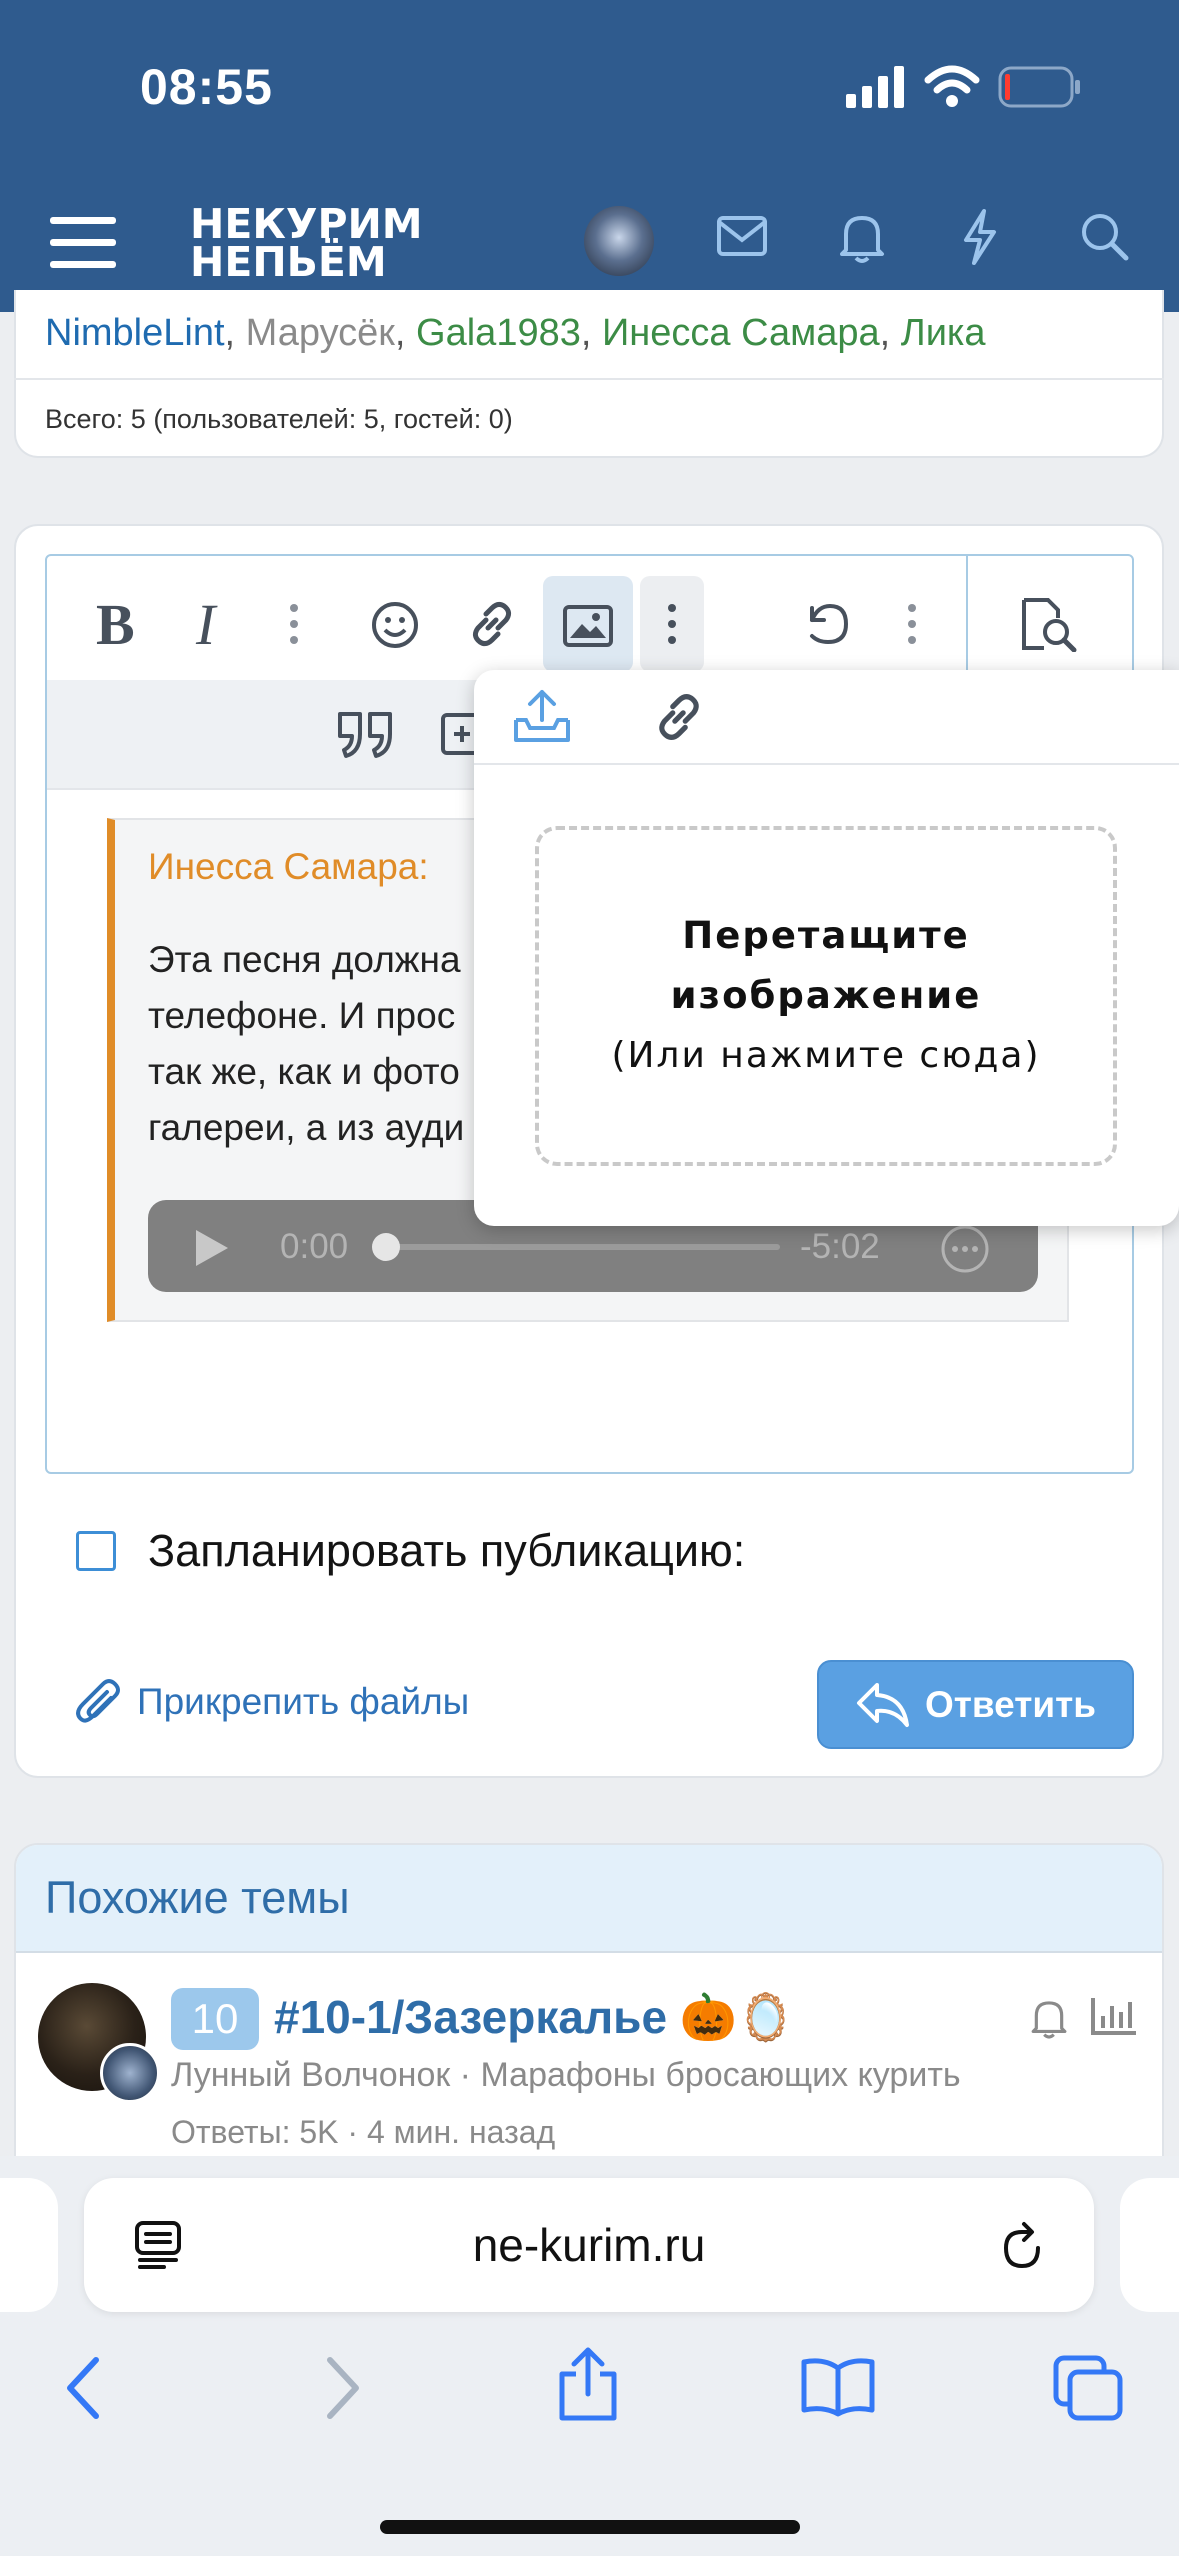 The image size is (1179, 2556). What do you see at coordinates (838, 2387) in the screenshot?
I see `bookmarks-icon` at bounding box center [838, 2387].